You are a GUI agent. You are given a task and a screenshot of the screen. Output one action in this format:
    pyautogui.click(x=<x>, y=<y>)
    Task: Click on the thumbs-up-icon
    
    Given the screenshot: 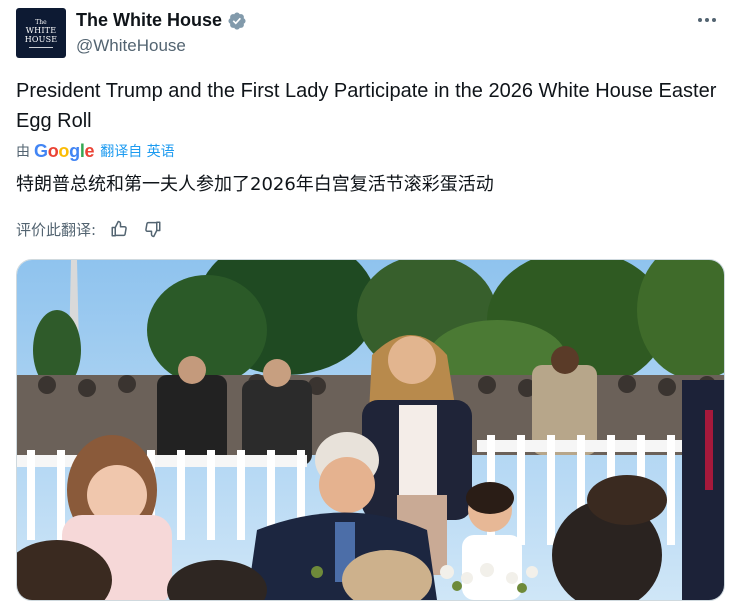 What is the action you would take?
    pyautogui.click(x=119, y=228)
    